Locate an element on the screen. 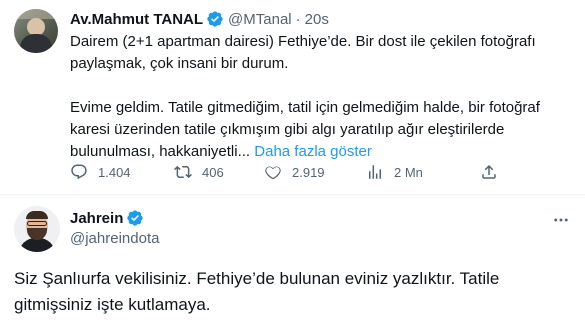 The height and width of the screenshot is (321, 585). share-icon is located at coordinates (489, 171).